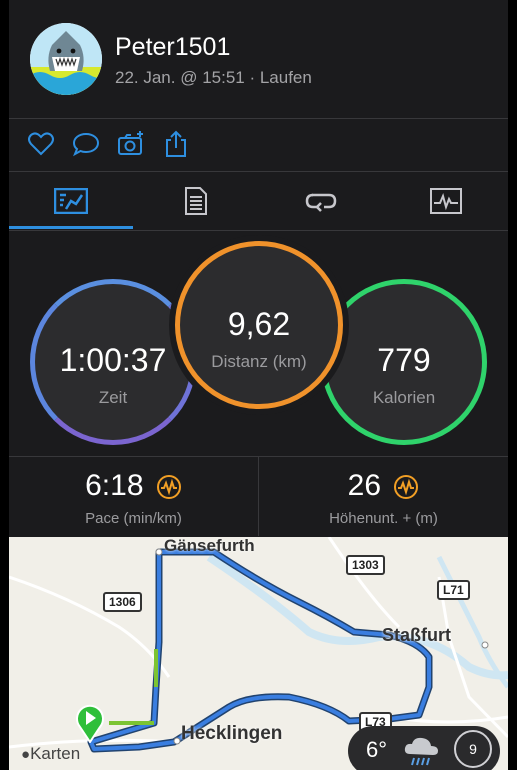 The image size is (517, 770). I want to click on tab-bar, so click(258, 201).